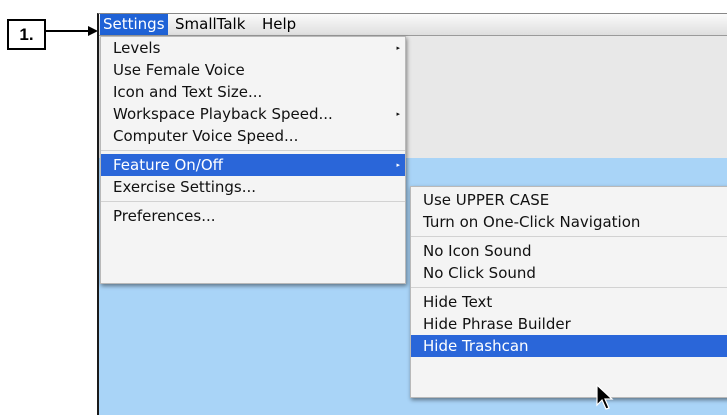  I want to click on menu-bar: Settings SmallTalk Help, so click(413, 25).